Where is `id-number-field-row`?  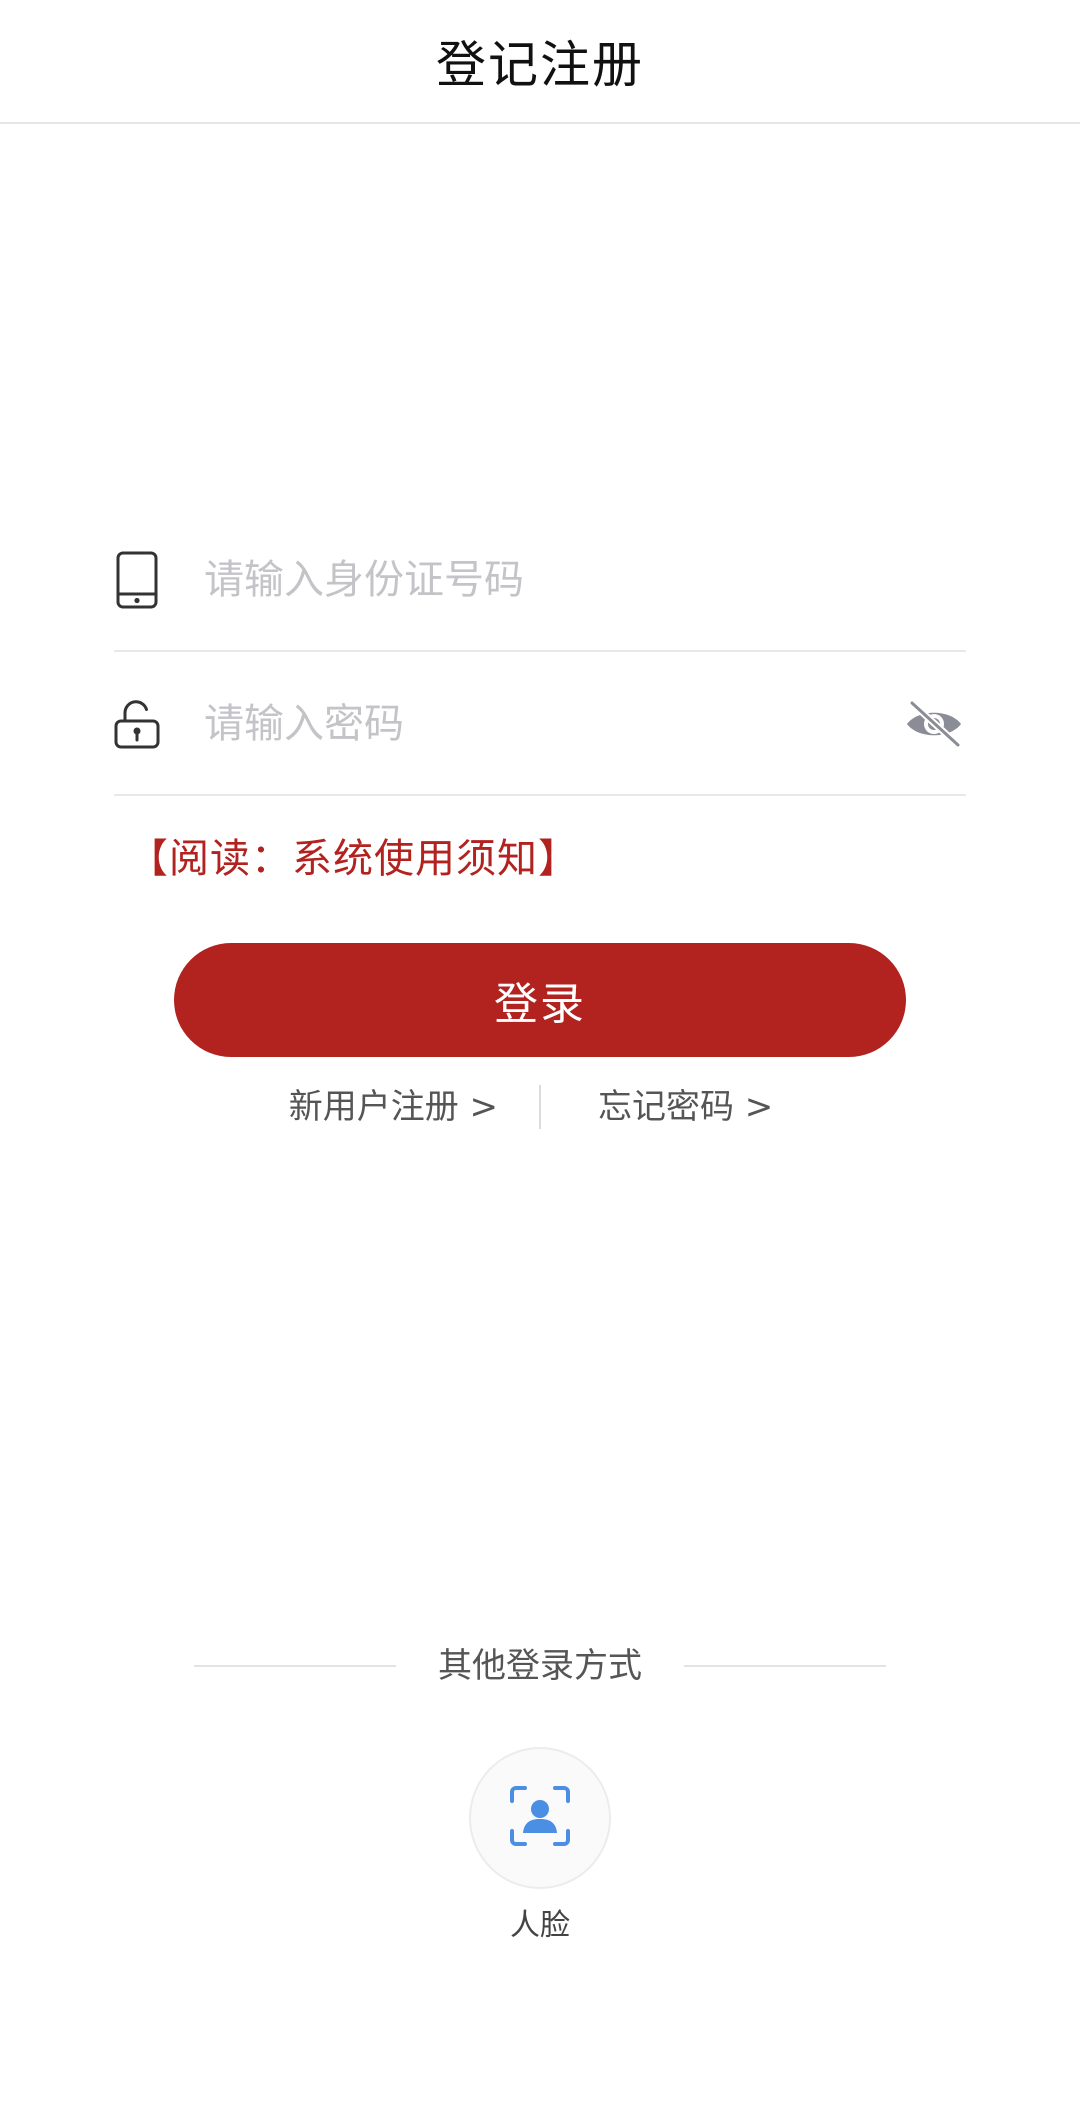 id-number-field-row is located at coordinates (540, 581).